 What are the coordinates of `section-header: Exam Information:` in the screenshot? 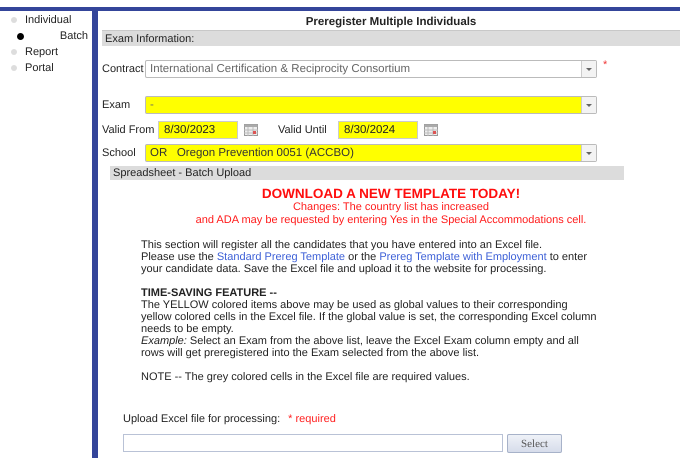 It's located at (391, 38).